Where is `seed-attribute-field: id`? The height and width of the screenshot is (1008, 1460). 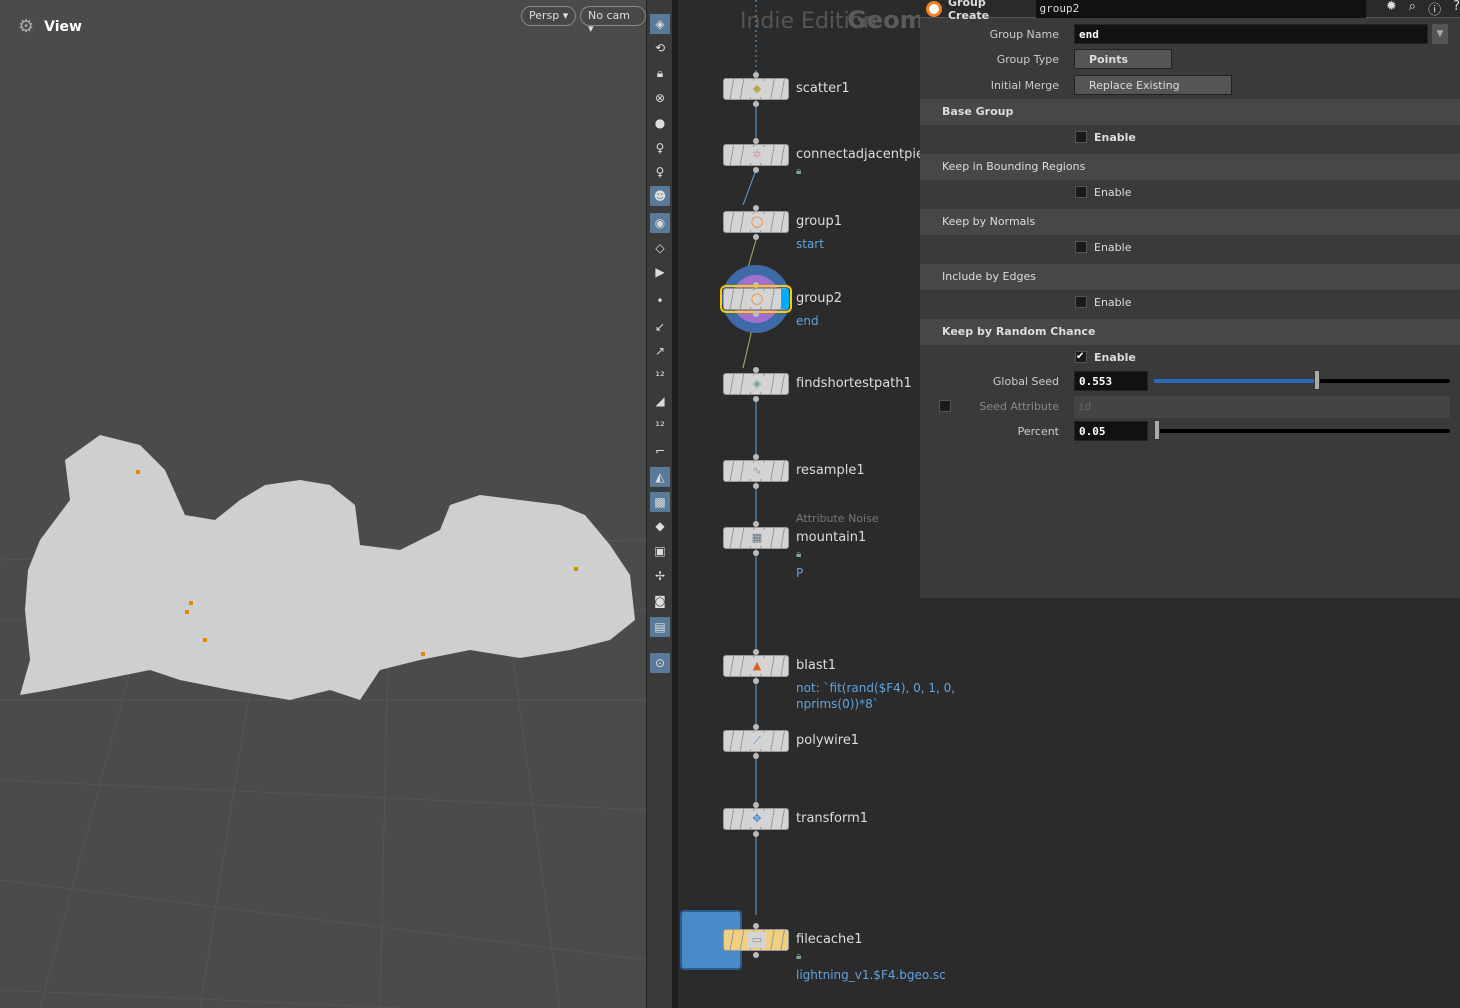 seed-attribute-field: id is located at coordinates (1262, 407).